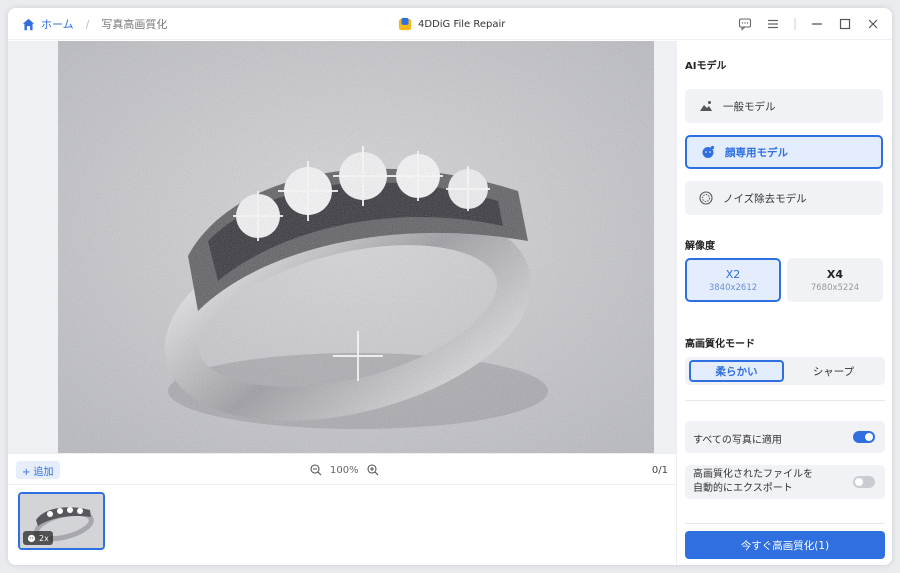 The height and width of the screenshot is (573, 900). I want to click on maximize-icon, so click(845, 24).